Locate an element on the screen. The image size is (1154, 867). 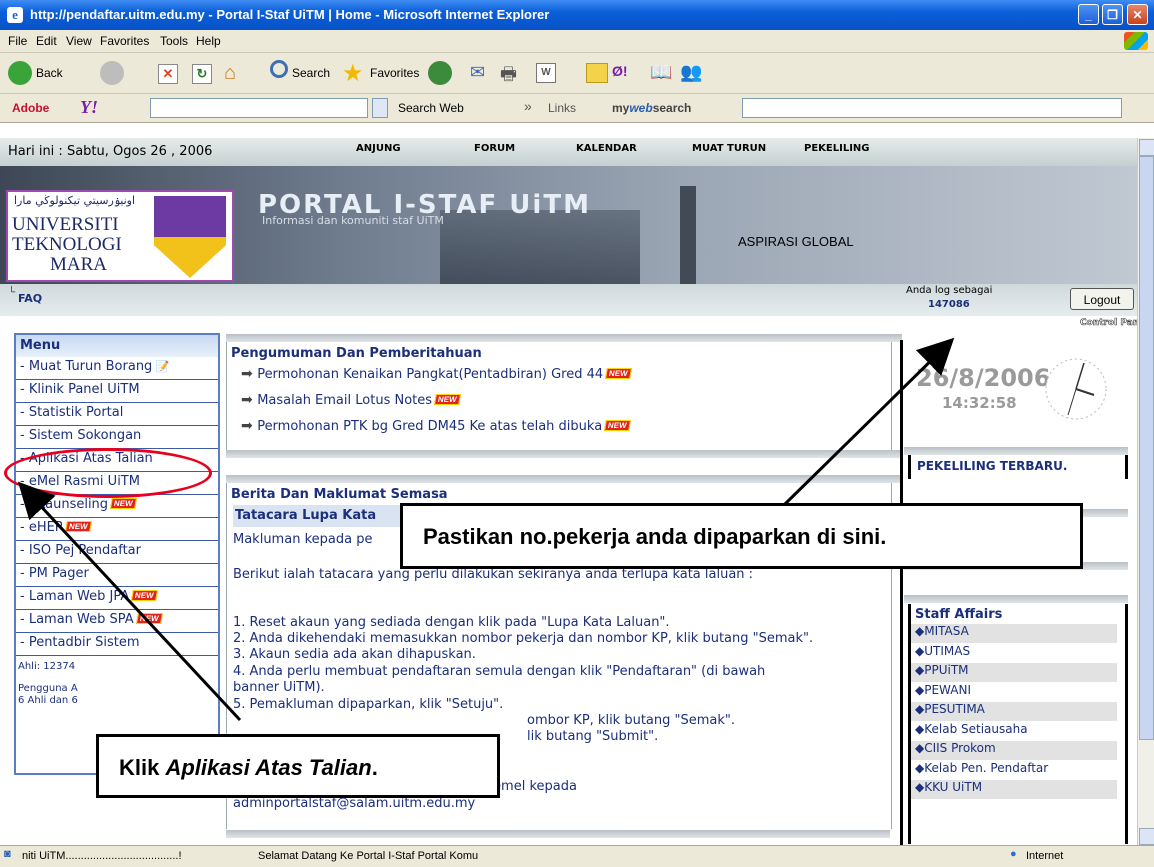
back-icon is located at coordinates (20, 73).